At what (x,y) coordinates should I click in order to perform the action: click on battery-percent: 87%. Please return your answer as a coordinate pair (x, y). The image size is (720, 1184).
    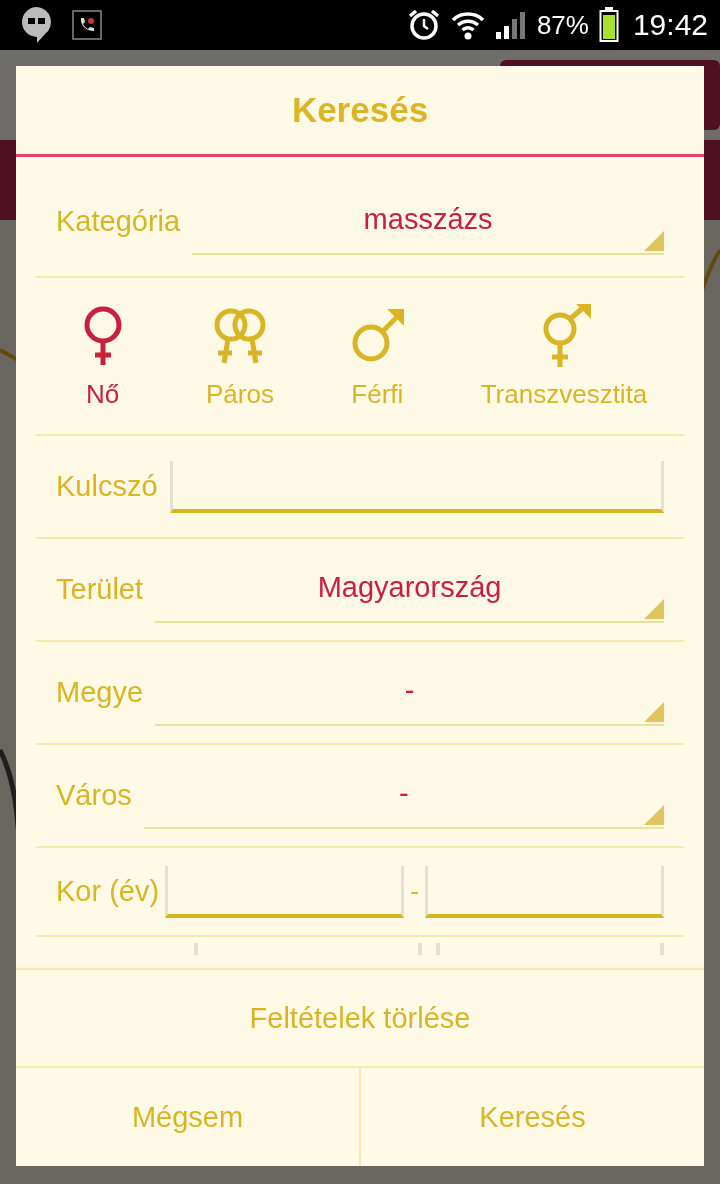
    Looking at the image, I should click on (562, 25).